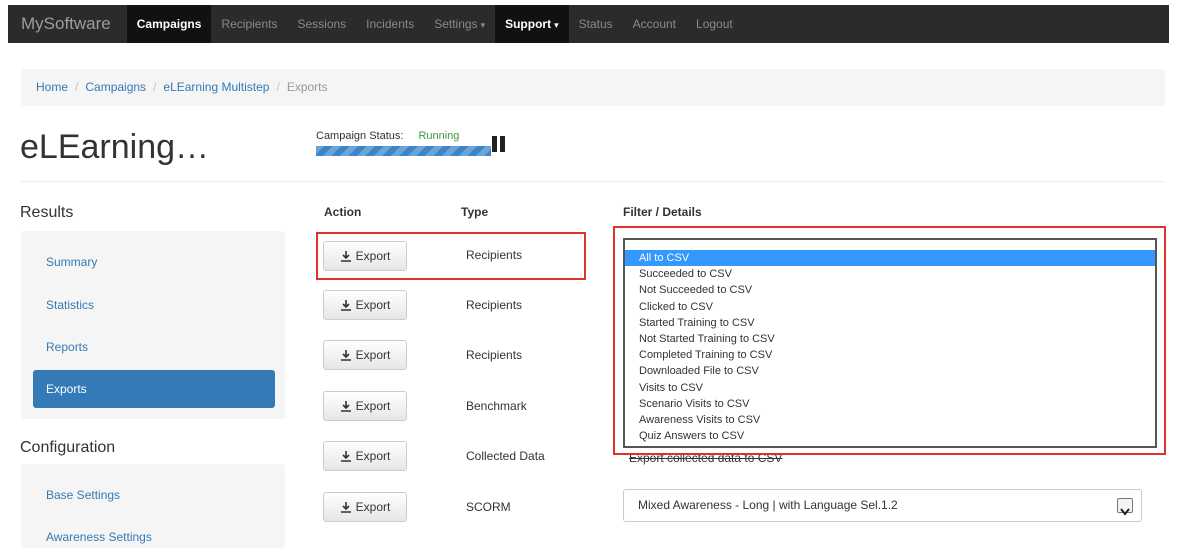 This screenshot has width=1203, height=556. Describe the element at coordinates (343, 212) in the screenshot. I see `column-header-action: Action` at that location.